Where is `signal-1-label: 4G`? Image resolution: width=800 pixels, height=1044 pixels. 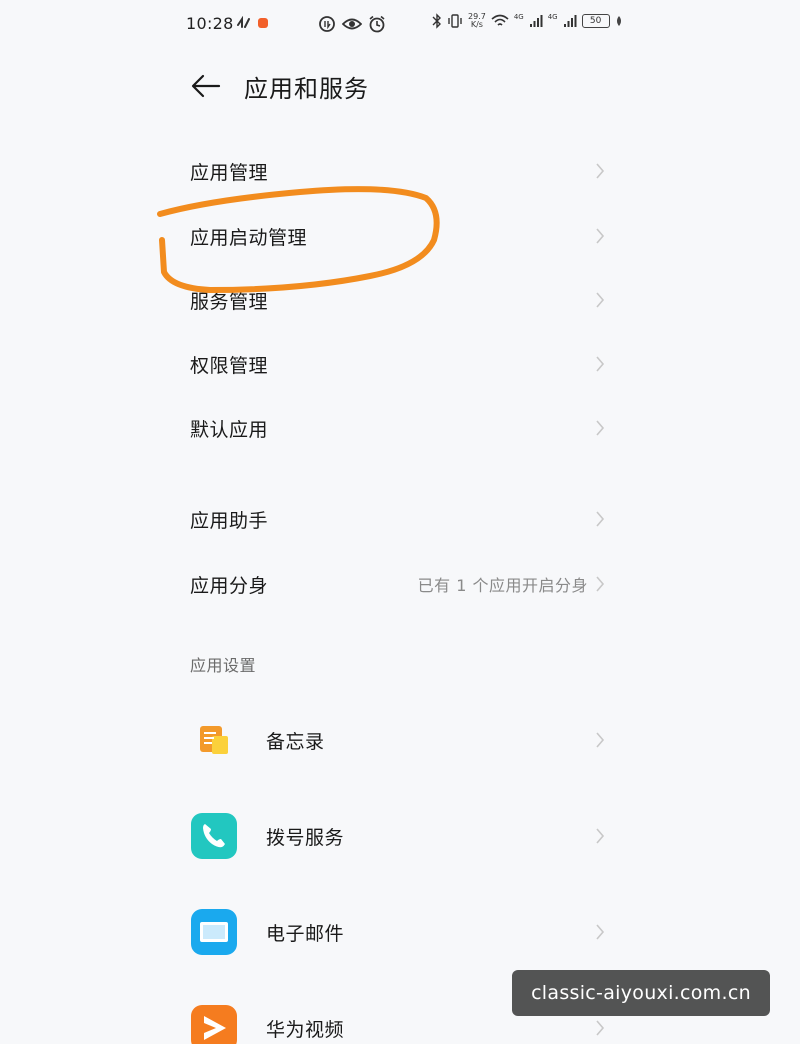 signal-1-label: 4G is located at coordinates (518, 17).